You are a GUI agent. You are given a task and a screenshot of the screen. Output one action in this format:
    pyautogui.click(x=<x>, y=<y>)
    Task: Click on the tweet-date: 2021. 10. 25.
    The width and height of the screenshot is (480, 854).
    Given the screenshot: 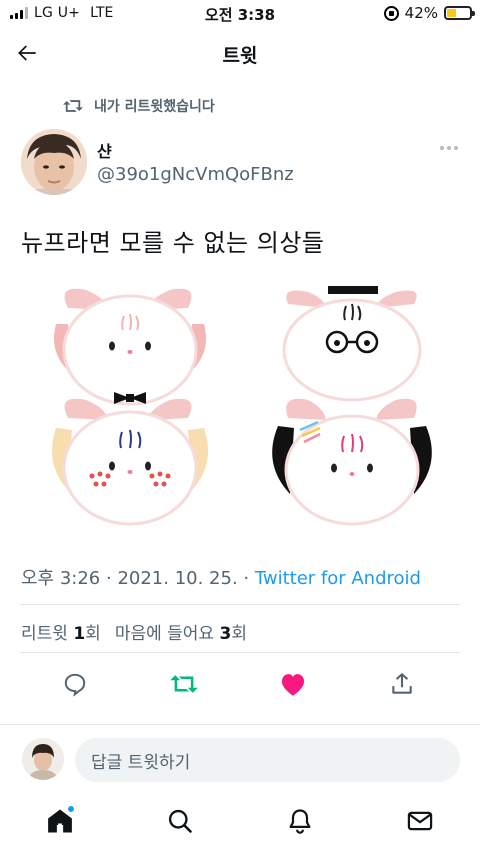 What is the action you would take?
    pyautogui.click(x=177, y=578)
    